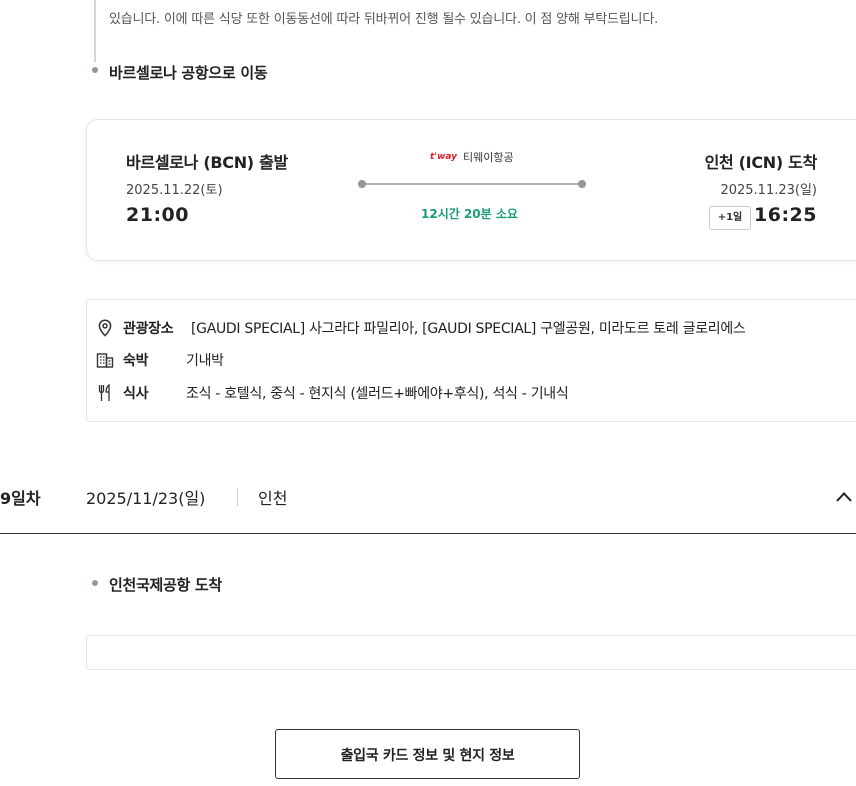 This screenshot has width=856, height=786. What do you see at coordinates (362, 184) in the screenshot?
I see `route-start-dot` at bounding box center [362, 184].